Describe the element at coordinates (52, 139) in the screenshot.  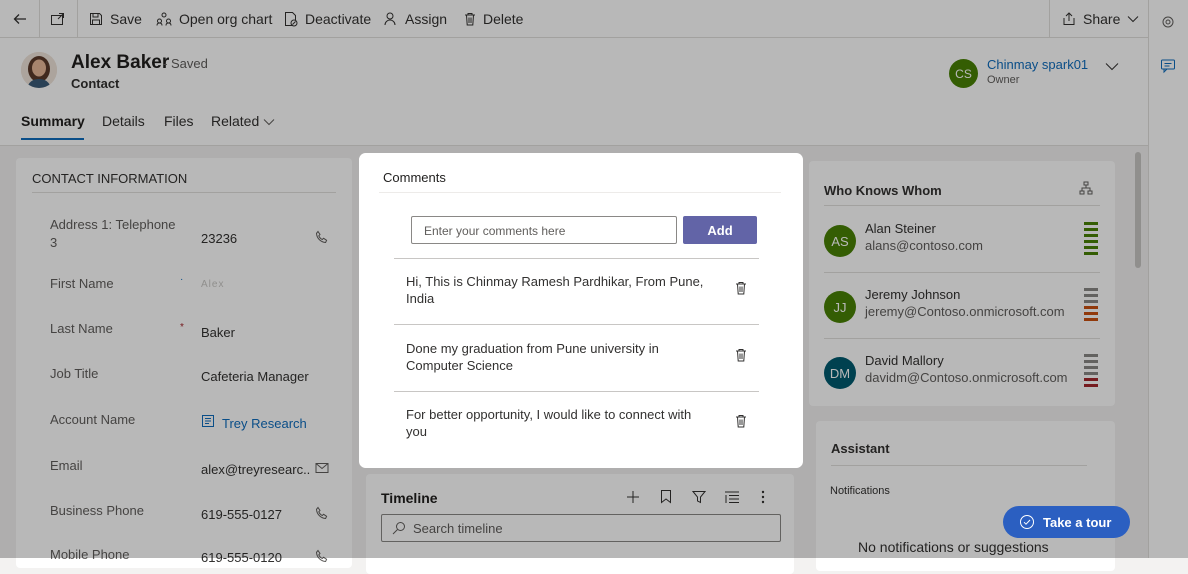
I see `active-tab-indicator` at that location.